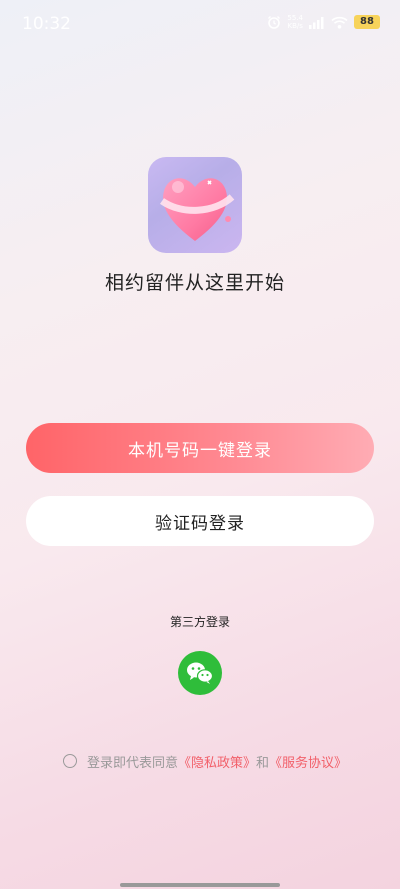  I want to click on home-indicator, so click(200, 885).